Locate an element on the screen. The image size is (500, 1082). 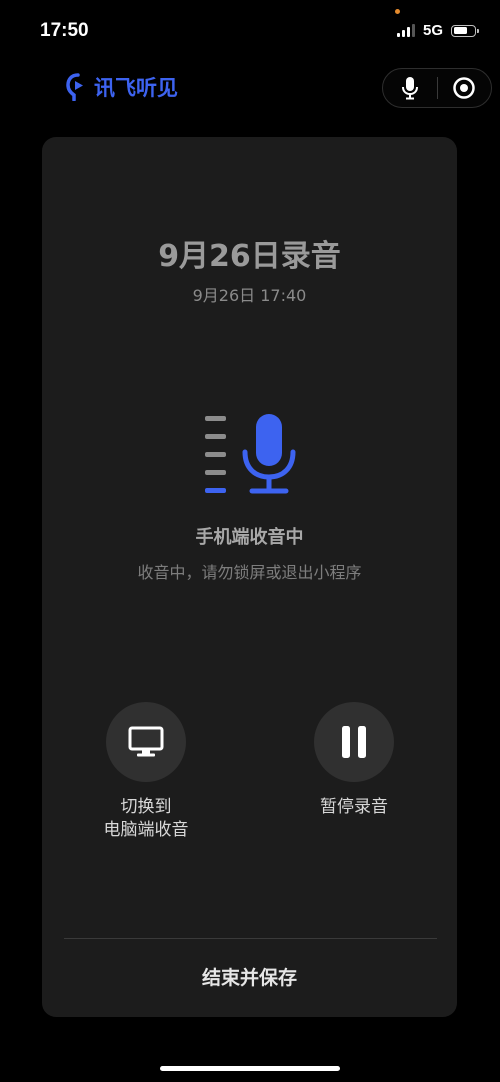
pause-button is located at coordinates (354, 742).